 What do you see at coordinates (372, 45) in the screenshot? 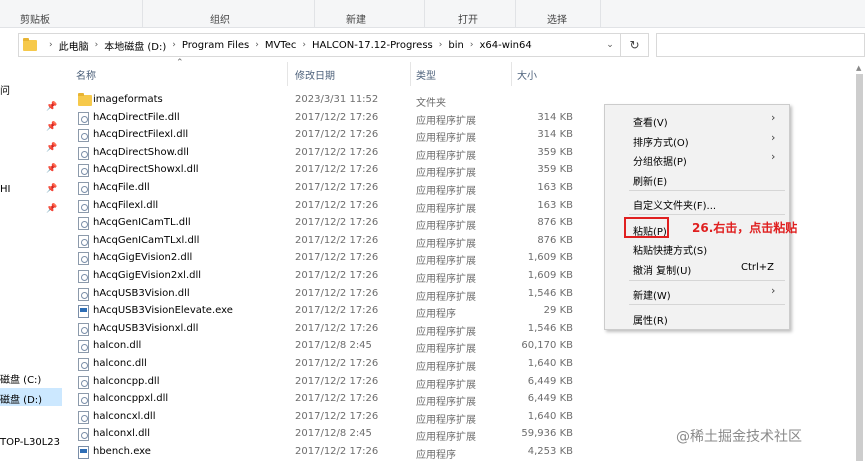
I see `breadcrumb-halcon: HALCON-17.12-Progress` at bounding box center [372, 45].